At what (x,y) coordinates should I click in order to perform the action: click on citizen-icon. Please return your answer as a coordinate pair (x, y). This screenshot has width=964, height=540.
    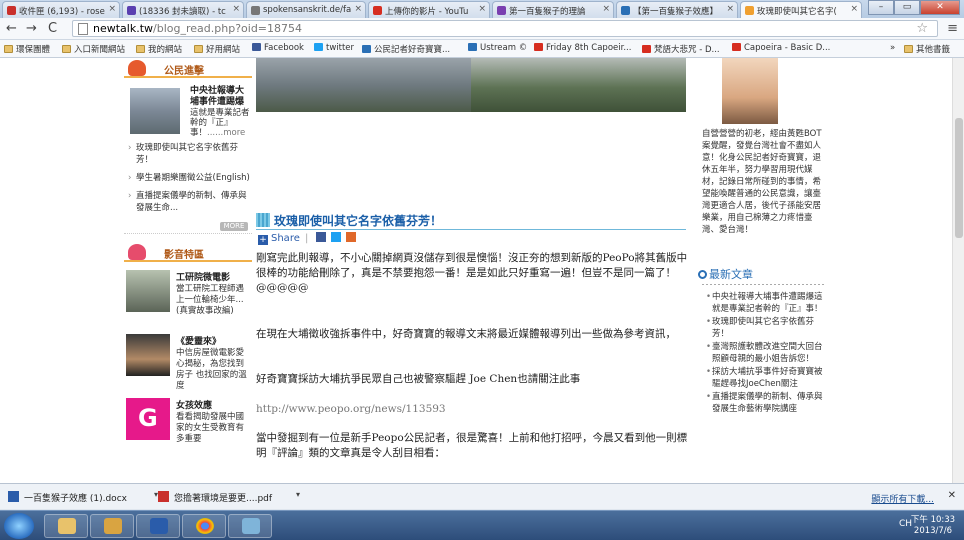
    Looking at the image, I should click on (137, 68).